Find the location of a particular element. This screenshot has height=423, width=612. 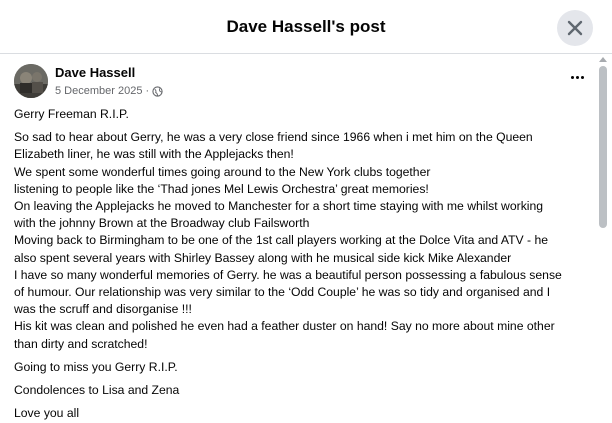

post-paragraph: Gerry Freeman R.I.P. is located at coordinates (303, 114).